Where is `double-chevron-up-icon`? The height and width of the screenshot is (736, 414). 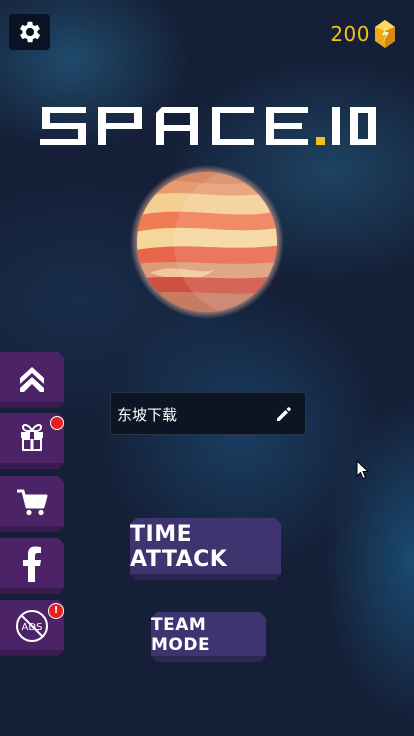
double-chevron-up-icon is located at coordinates (32, 379).